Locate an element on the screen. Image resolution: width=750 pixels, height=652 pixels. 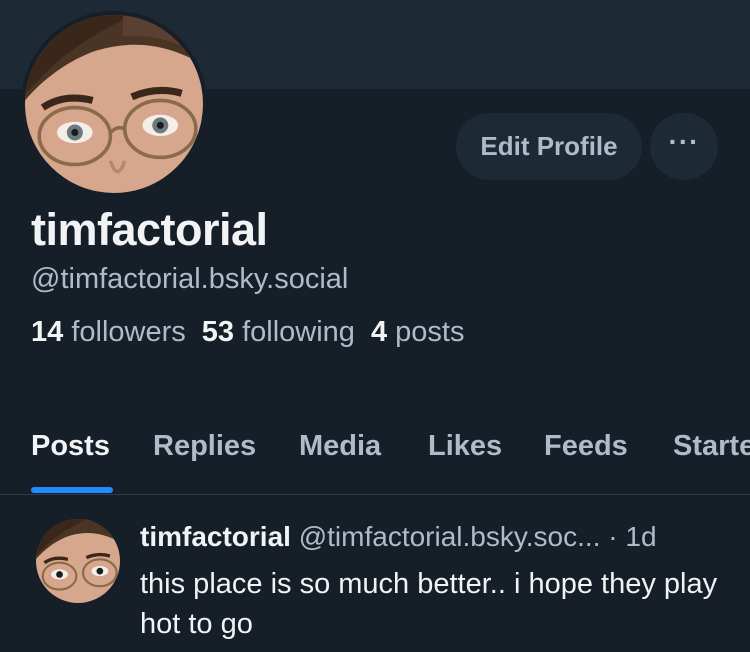
following-stat: 53 following is located at coordinates (278, 332).